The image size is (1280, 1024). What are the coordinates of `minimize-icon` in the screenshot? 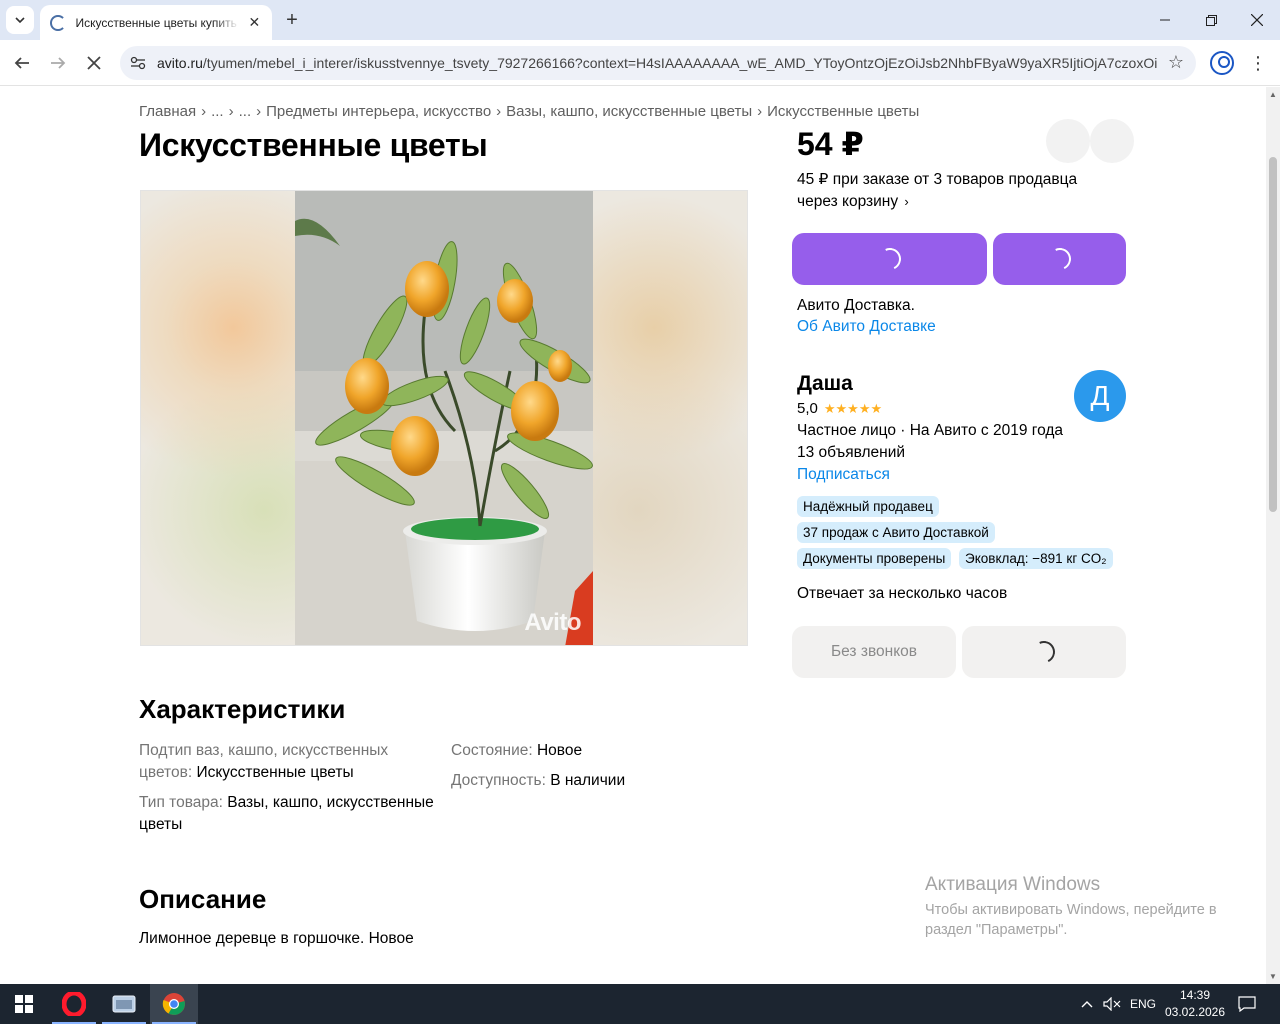 It's located at (1165, 20).